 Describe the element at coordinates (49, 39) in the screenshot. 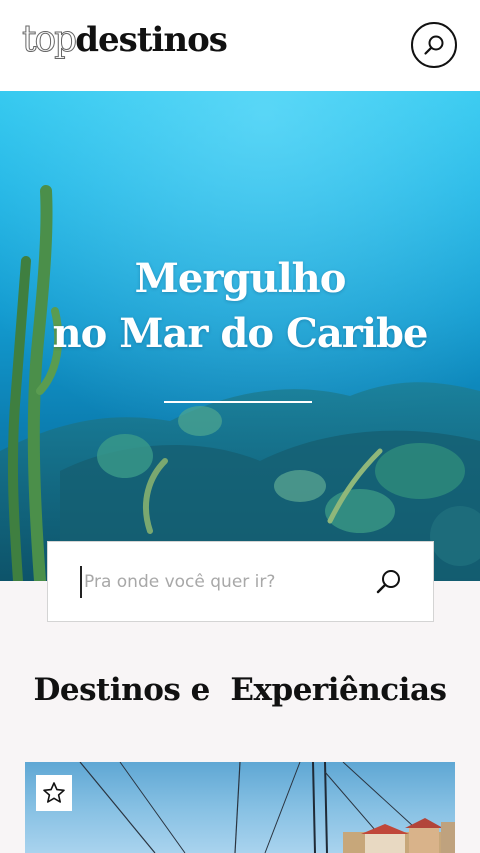

I see `logo-light-text: top` at that location.